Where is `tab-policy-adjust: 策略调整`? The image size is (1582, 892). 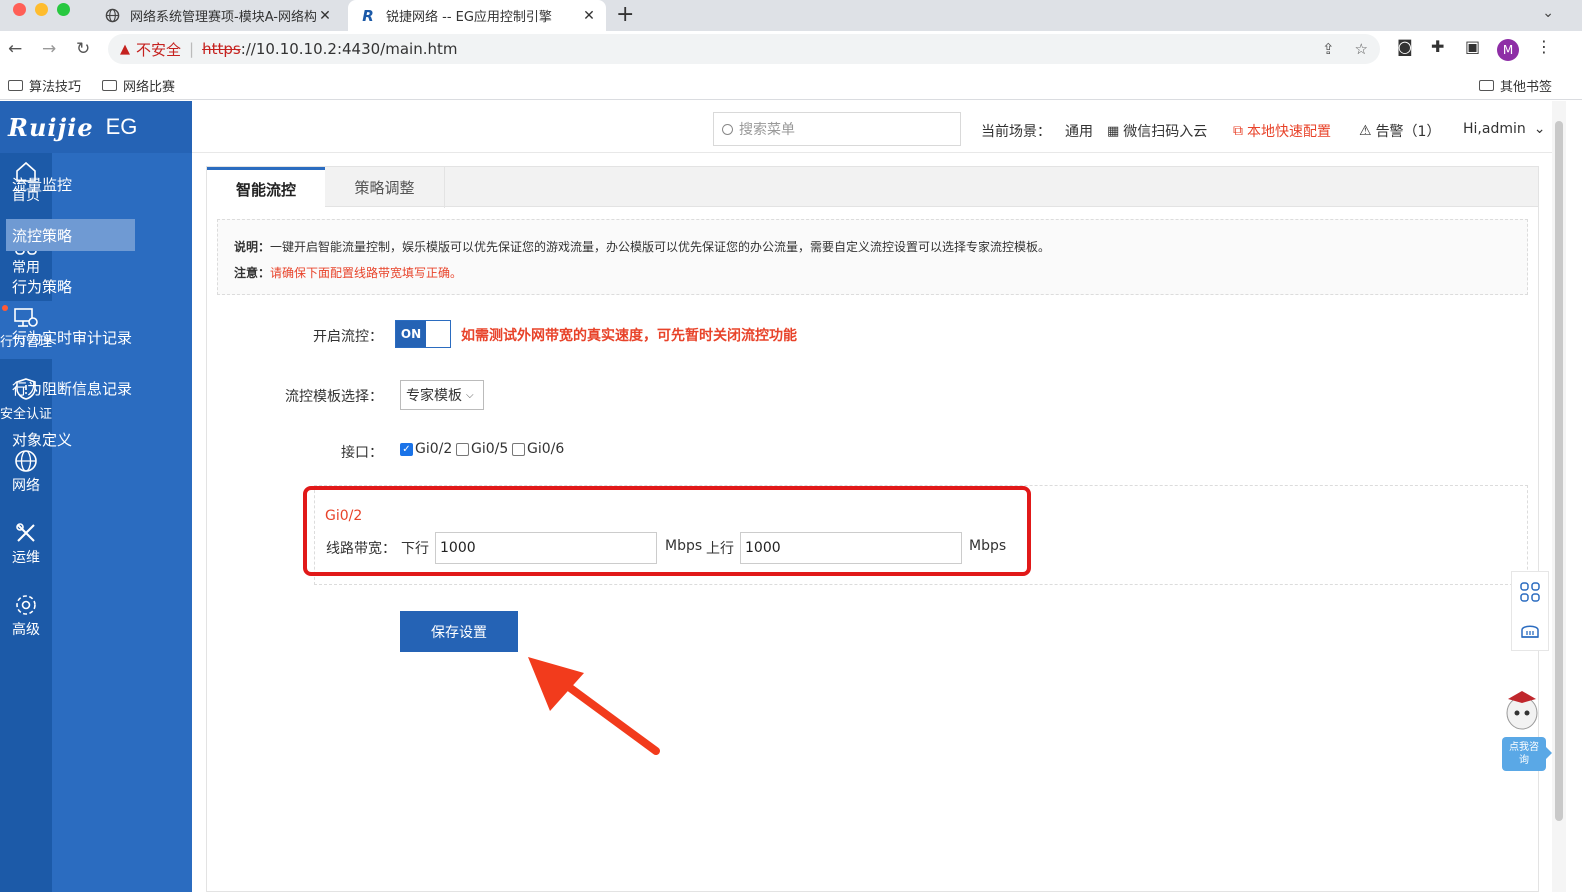 tab-policy-adjust: 策略调整 is located at coordinates (385, 187).